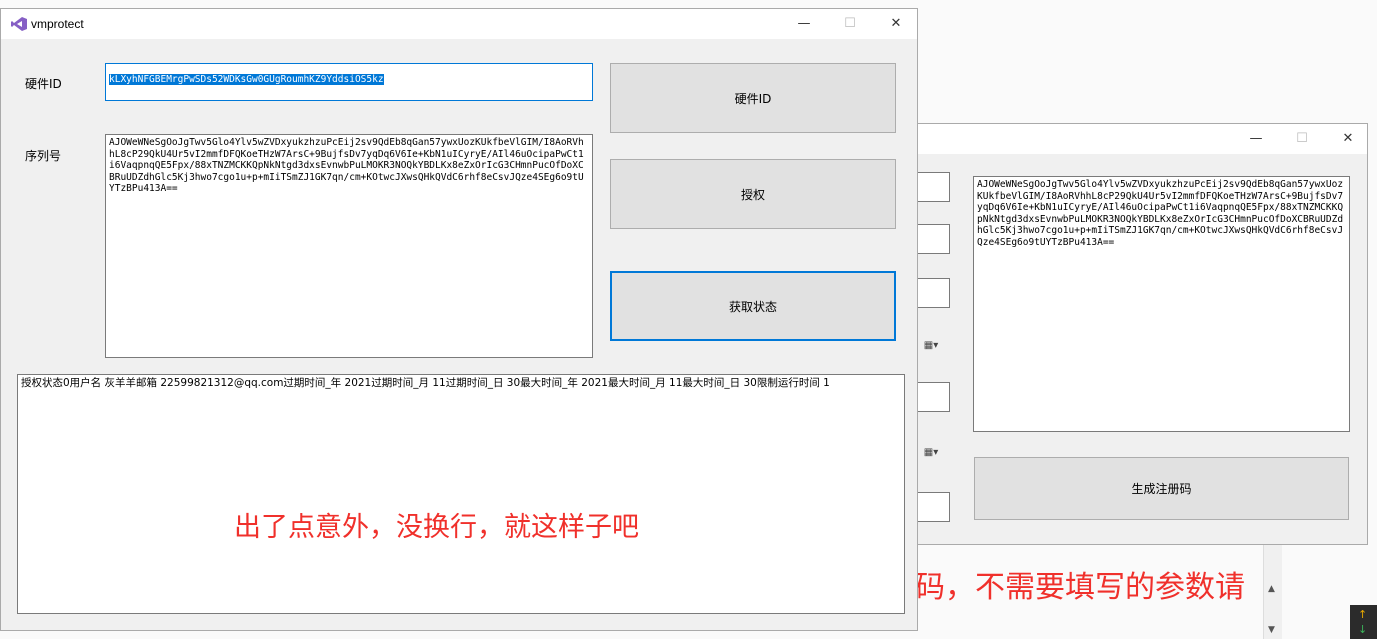 This screenshot has width=1377, height=639. What do you see at coordinates (1348, 139) in the screenshot?
I see `second-close-button: ✕` at bounding box center [1348, 139].